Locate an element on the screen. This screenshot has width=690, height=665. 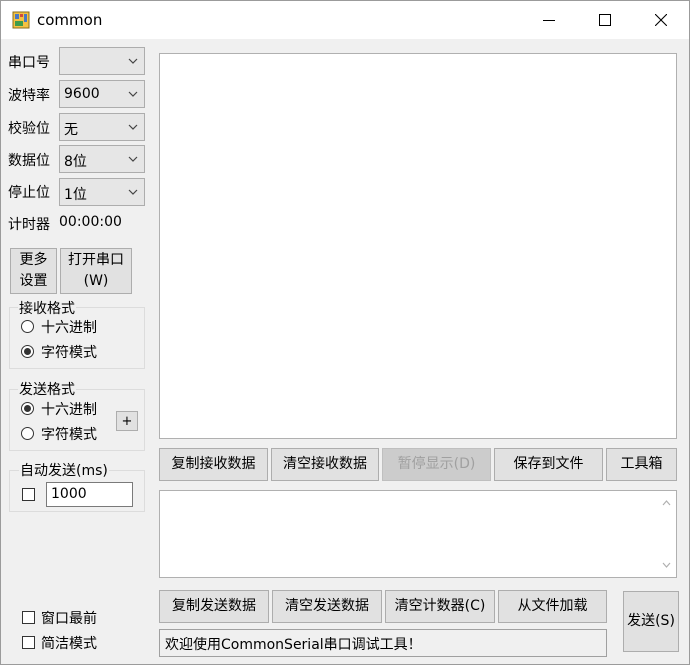
scroll-up-icon is located at coordinates (666, 503).